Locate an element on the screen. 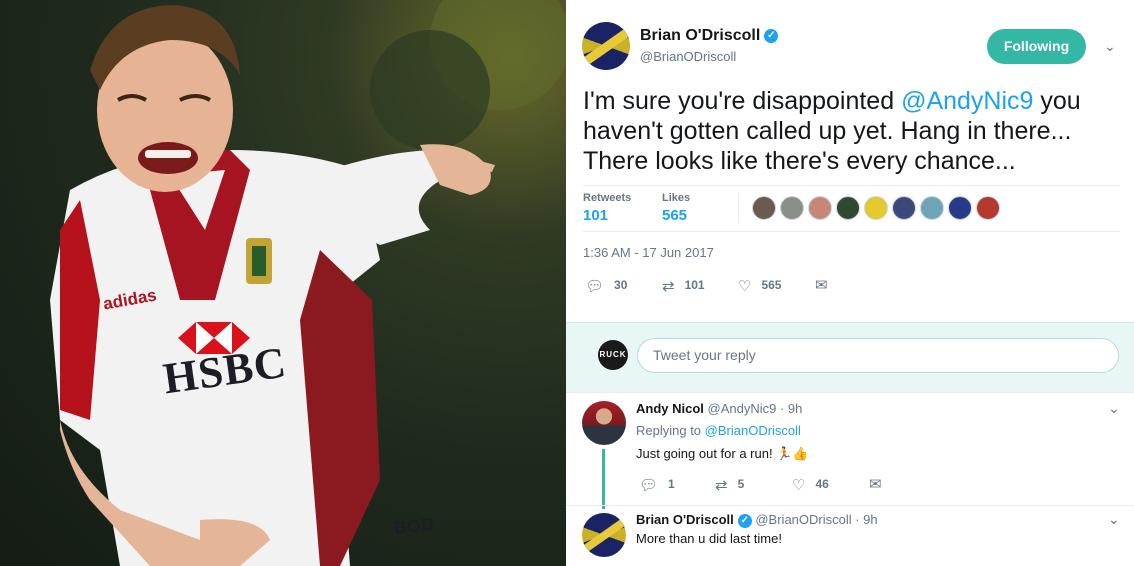 The width and height of the screenshot is (1134, 566). stats-divider-top is located at coordinates (851, 185).